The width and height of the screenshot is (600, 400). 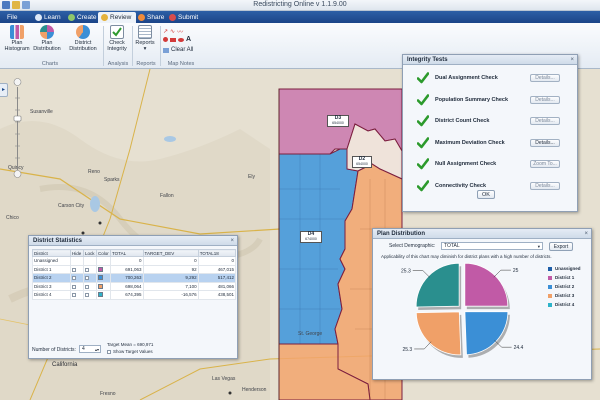 I want to click on district-pop: 674000, so click(x=311, y=239).